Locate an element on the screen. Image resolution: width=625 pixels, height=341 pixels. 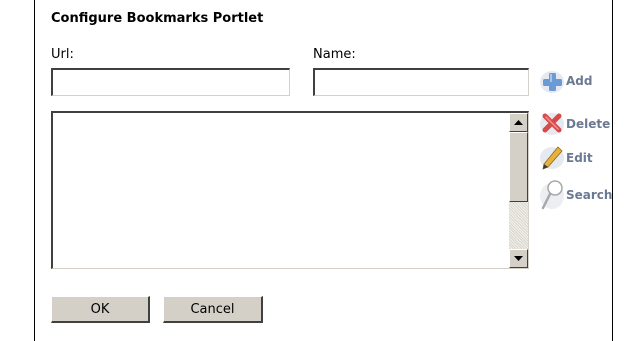
add-icon is located at coordinates (552, 82).